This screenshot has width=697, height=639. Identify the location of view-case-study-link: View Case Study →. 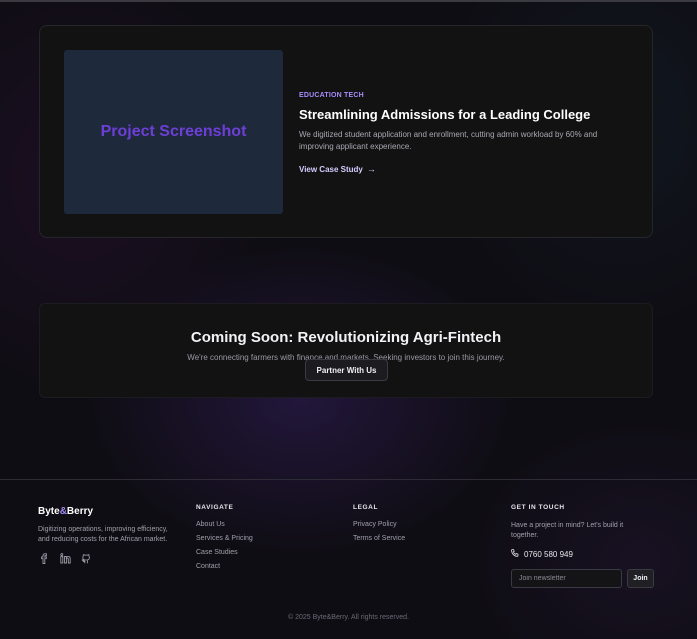
(337, 169).